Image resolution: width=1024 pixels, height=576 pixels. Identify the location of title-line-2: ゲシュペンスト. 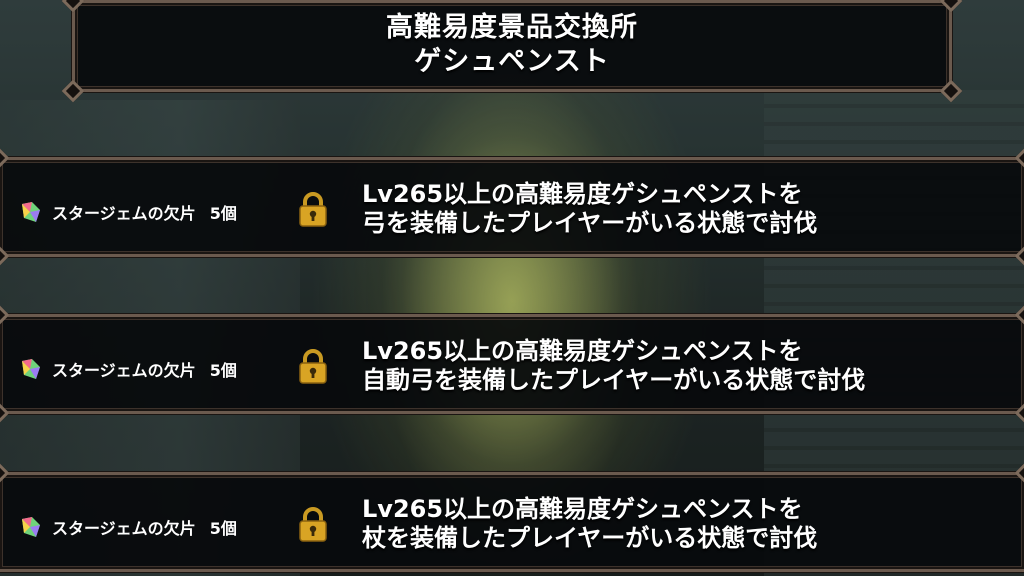
(512, 61).